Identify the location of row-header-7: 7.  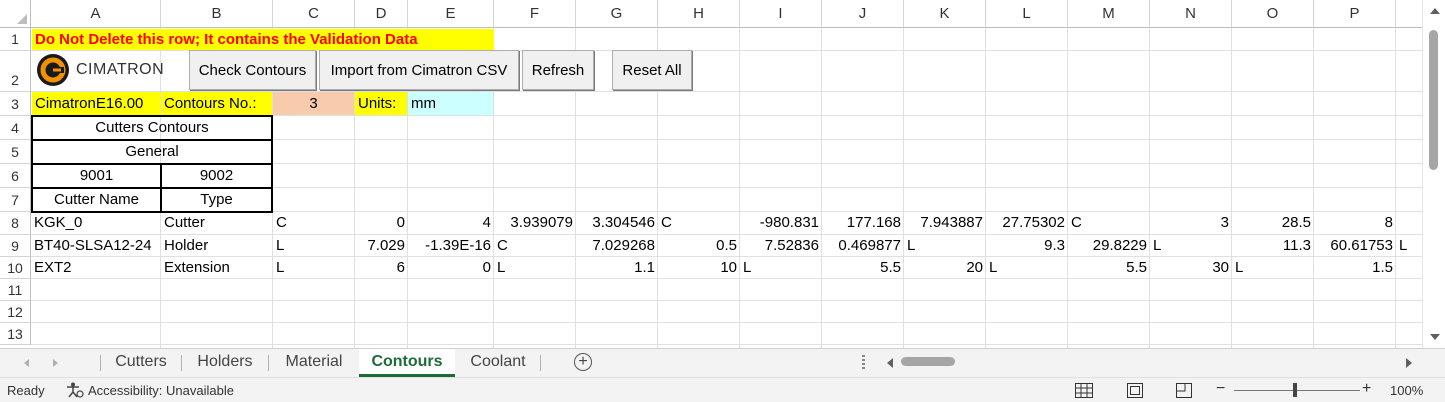
(15, 200).